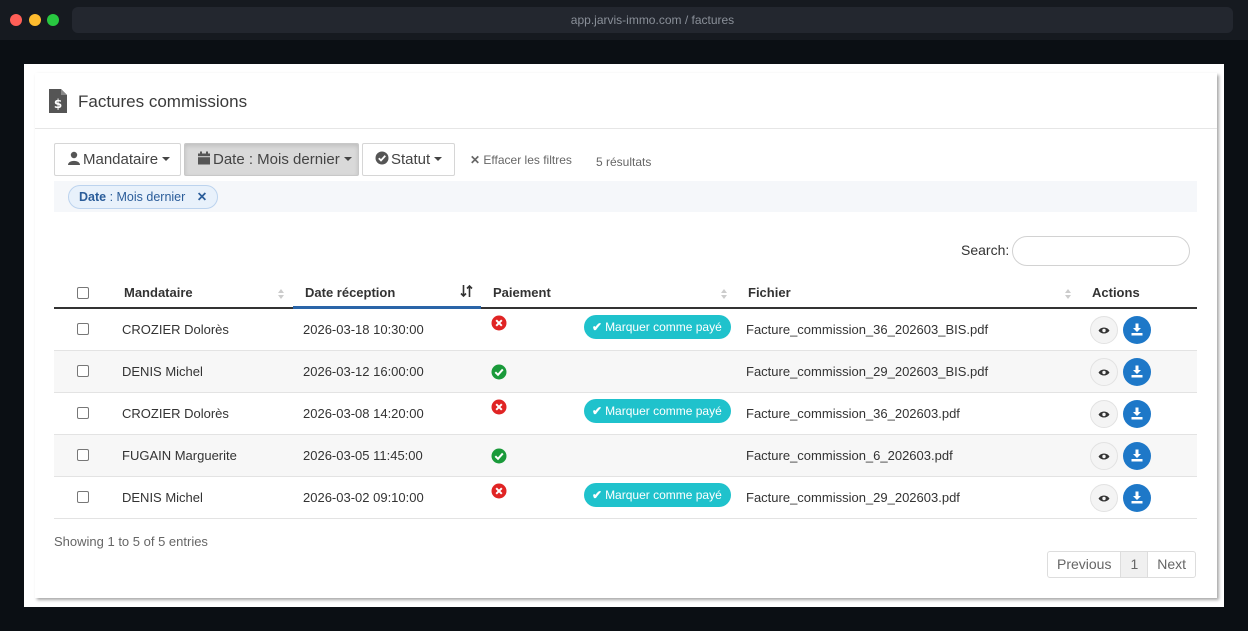 This screenshot has height=631, width=1248. What do you see at coordinates (1084, 564) in the screenshot?
I see `previous-page-button: Previous` at bounding box center [1084, 564].